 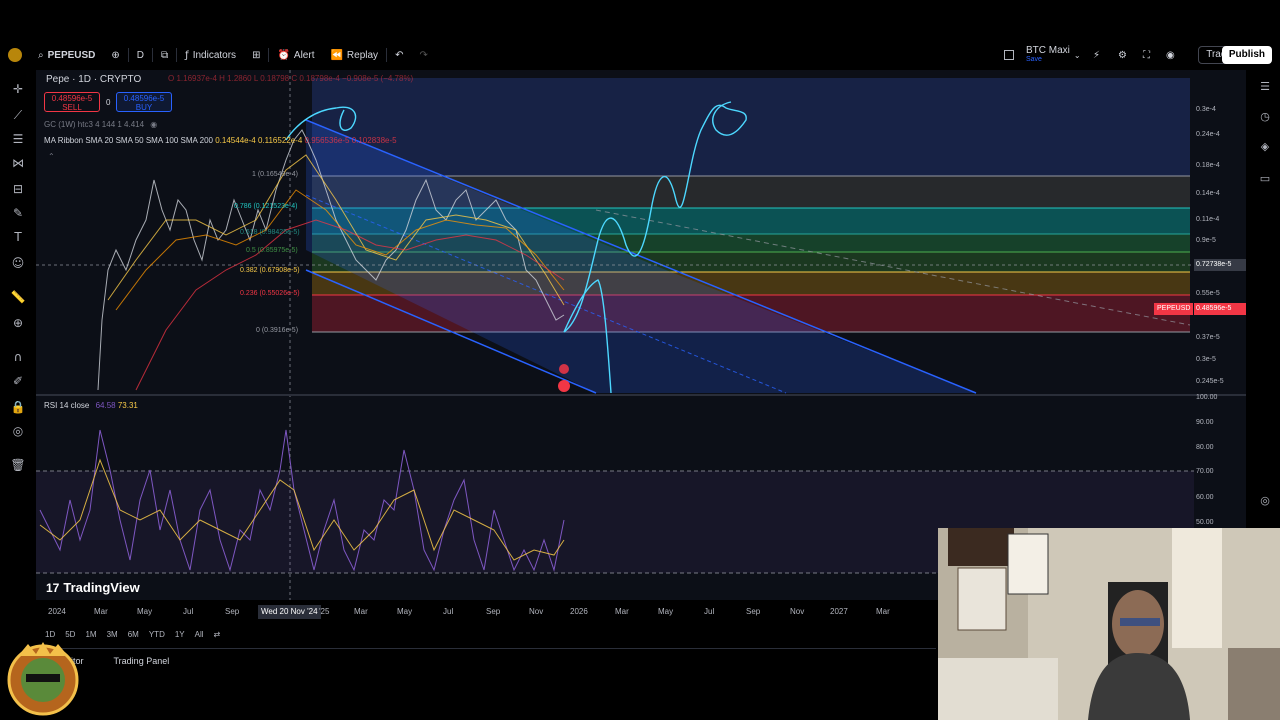 I want to click on gc-indicator-legend: GC (1W) htc3 4 144 1 4.414 ◉, so click(x=100, y=124).